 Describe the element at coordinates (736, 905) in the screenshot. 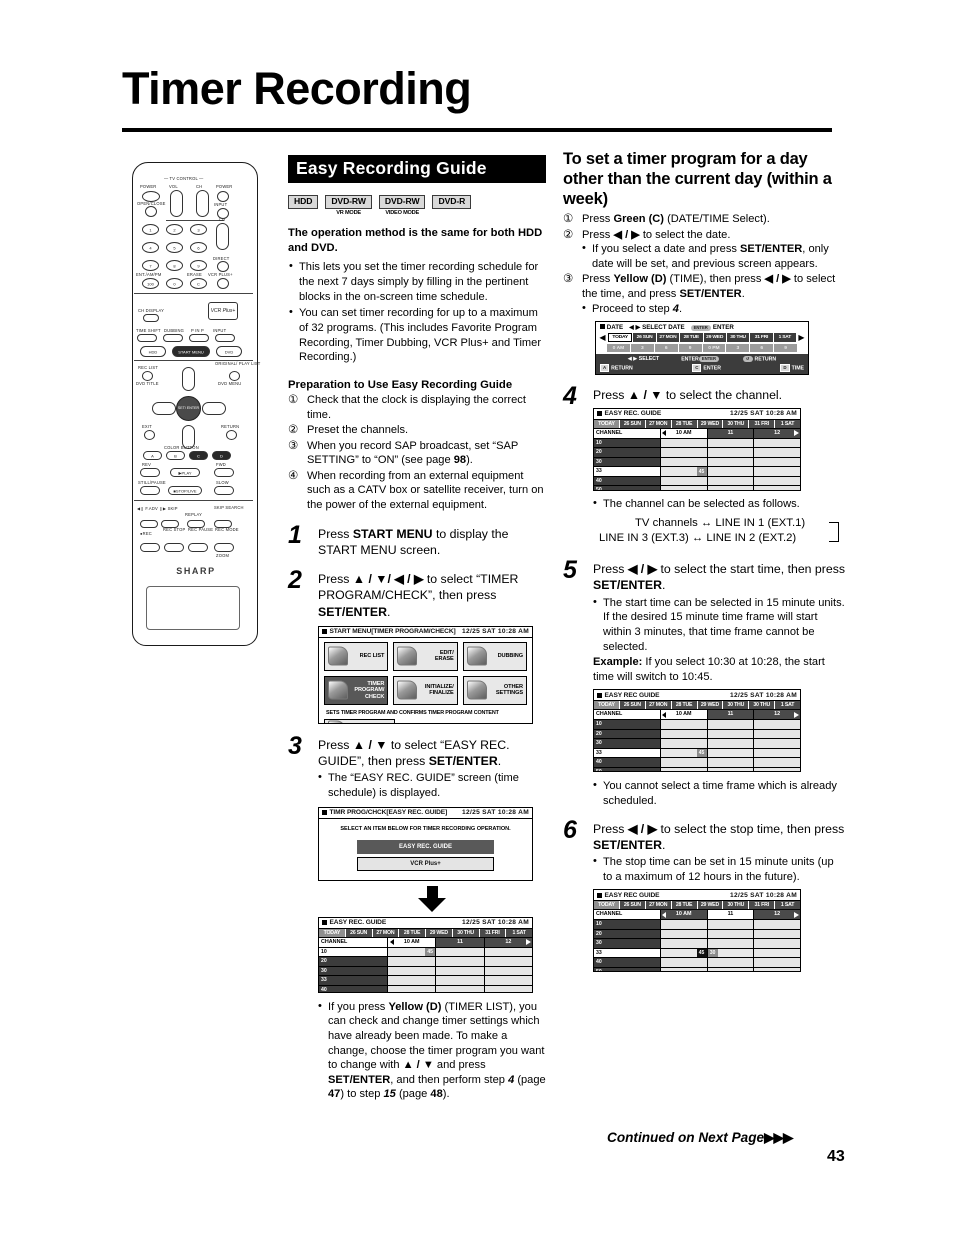

I see `erg6-day-5: 30 THU` at that location.